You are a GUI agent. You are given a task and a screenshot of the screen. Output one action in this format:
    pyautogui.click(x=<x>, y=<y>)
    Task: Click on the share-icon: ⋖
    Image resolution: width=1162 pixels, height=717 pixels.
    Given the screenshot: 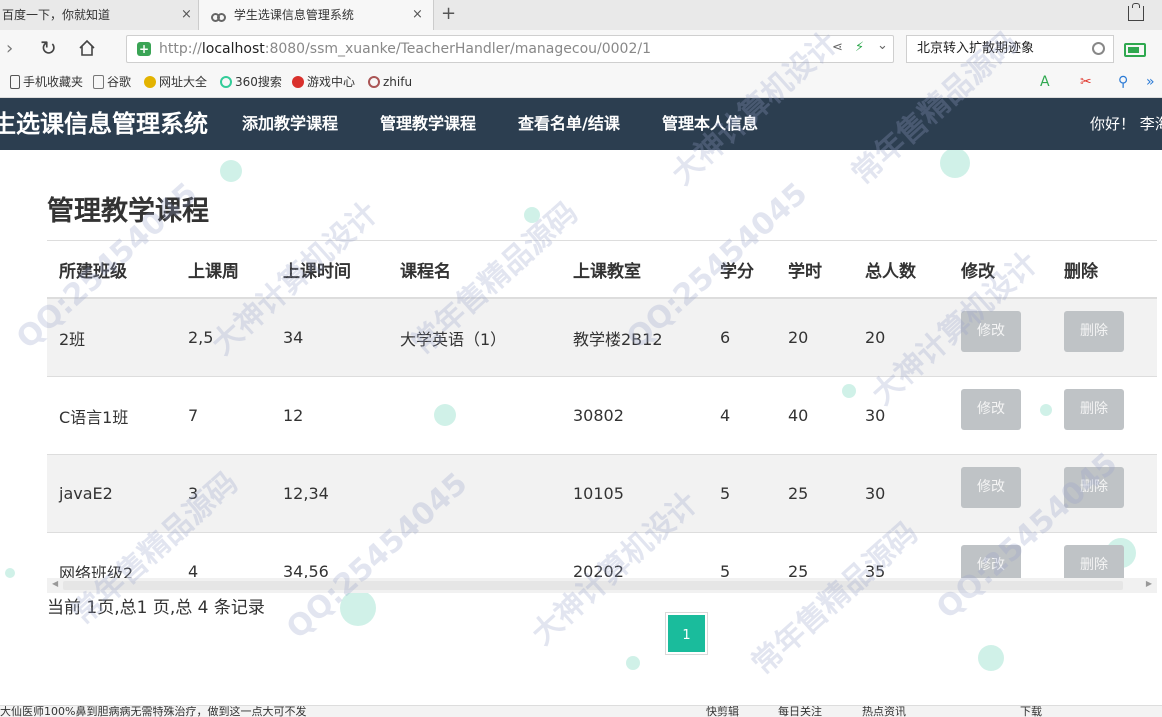 What is the action you would take?
    pyautogui.click(x=837, y=47)
    